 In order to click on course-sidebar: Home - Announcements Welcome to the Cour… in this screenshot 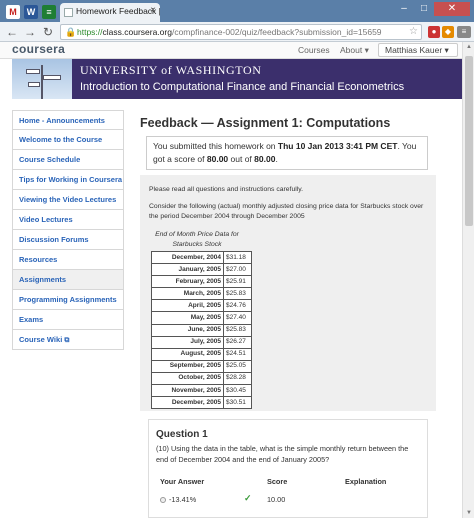, I will do `click(68, 230)`.